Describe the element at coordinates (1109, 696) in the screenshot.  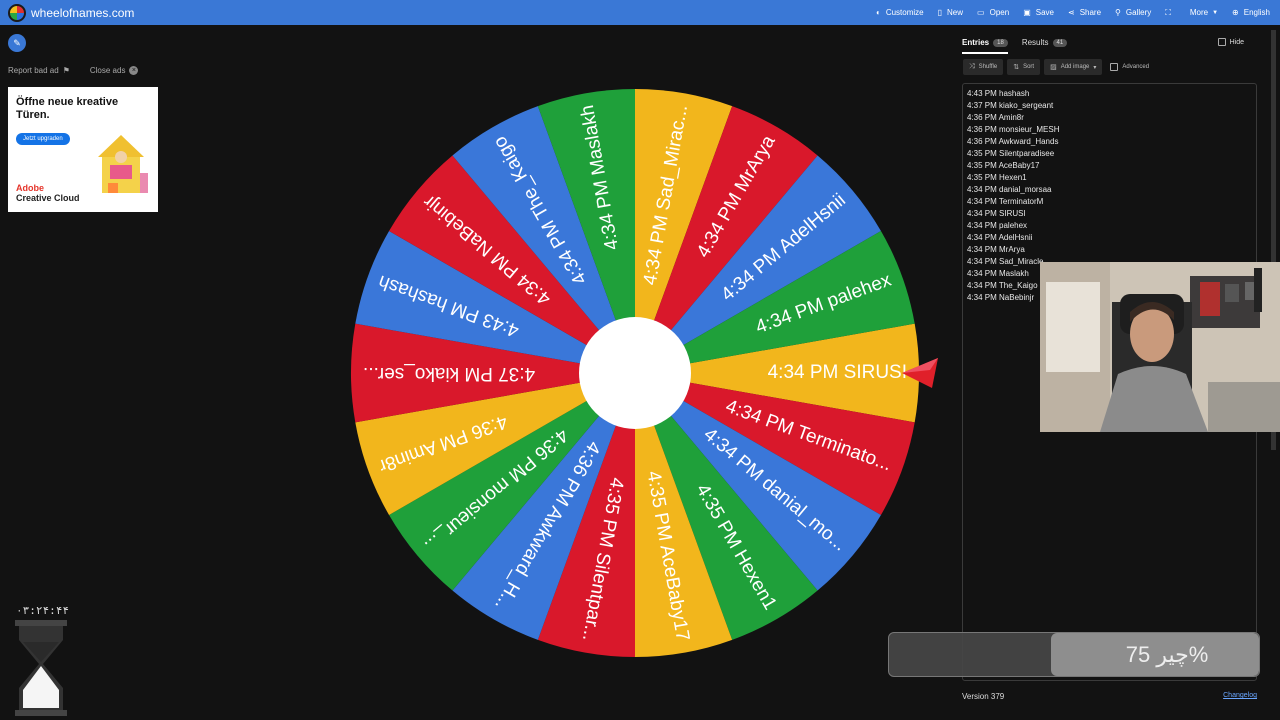
I see `panel-footer: Version 379 Changelog` at that location.